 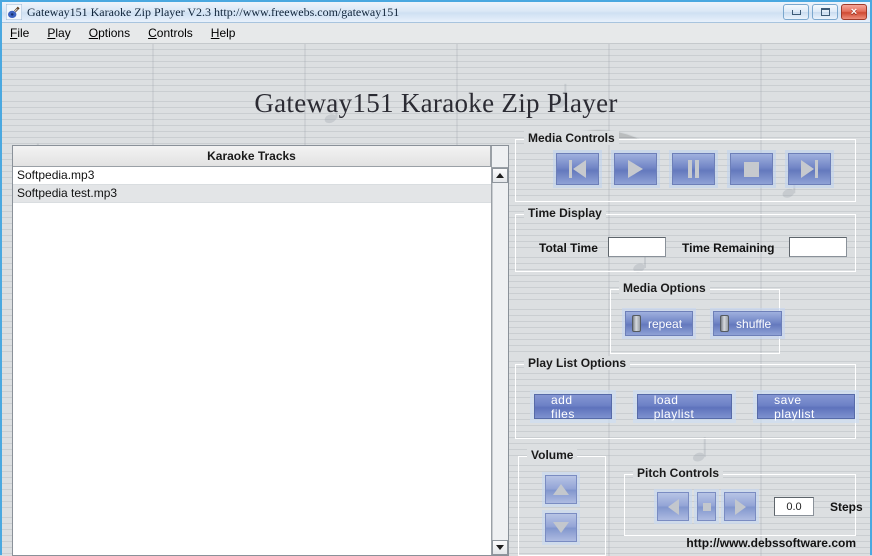 I want to click on track-list-scrollbar, so click(x=499, y=350).